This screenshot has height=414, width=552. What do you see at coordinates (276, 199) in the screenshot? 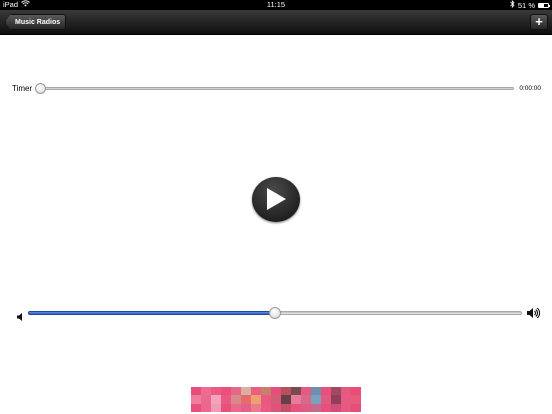
I see `play-icon` at bounding box center [276, 199].